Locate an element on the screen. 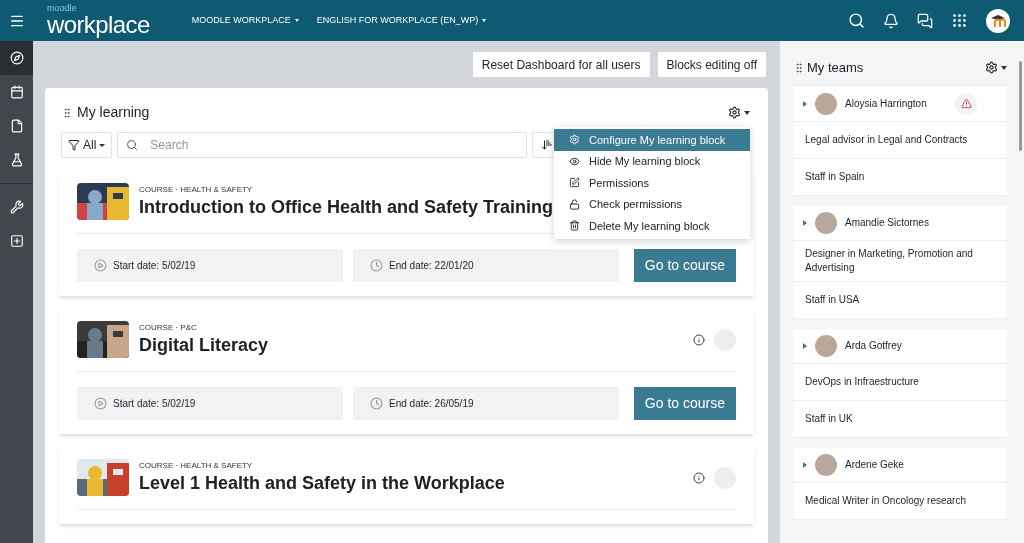 Image resolution: width=1024 pixels, height=543 pixels. header-menu: ENGLISH FOR WORKPLACE (EN_WP) is located at coordinates (401, 20).